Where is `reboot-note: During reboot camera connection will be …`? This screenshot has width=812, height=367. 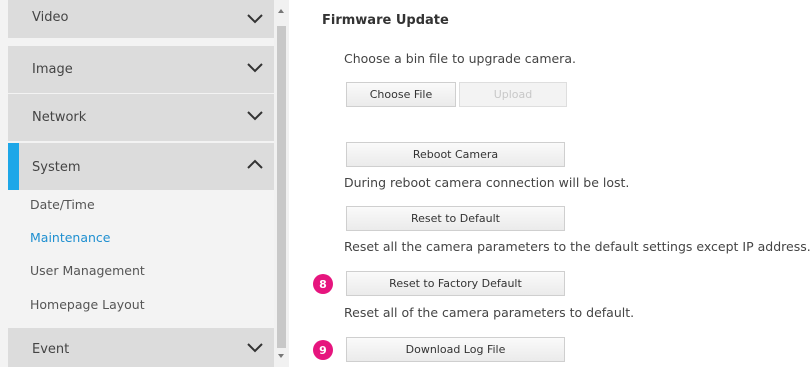 reboot-note: During reboot camera connection will be … is located at coordinates (487, 182).